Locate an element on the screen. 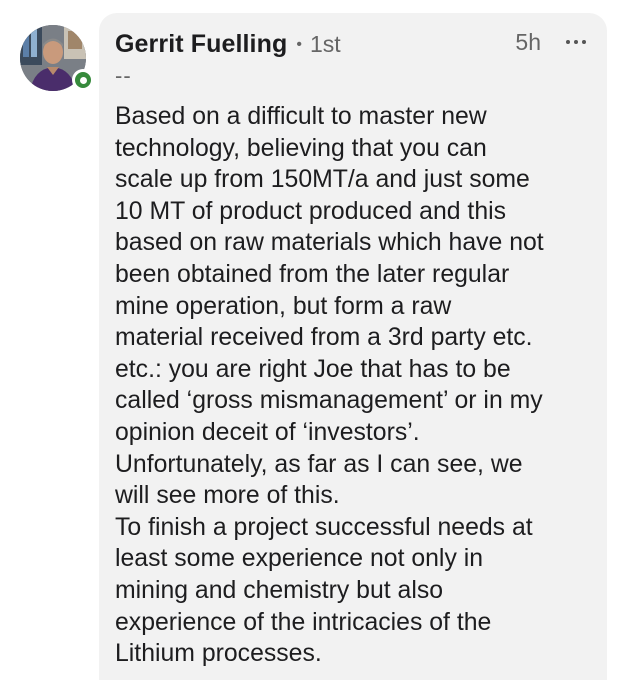  more-options-icon is located at coordinates (576, 42).